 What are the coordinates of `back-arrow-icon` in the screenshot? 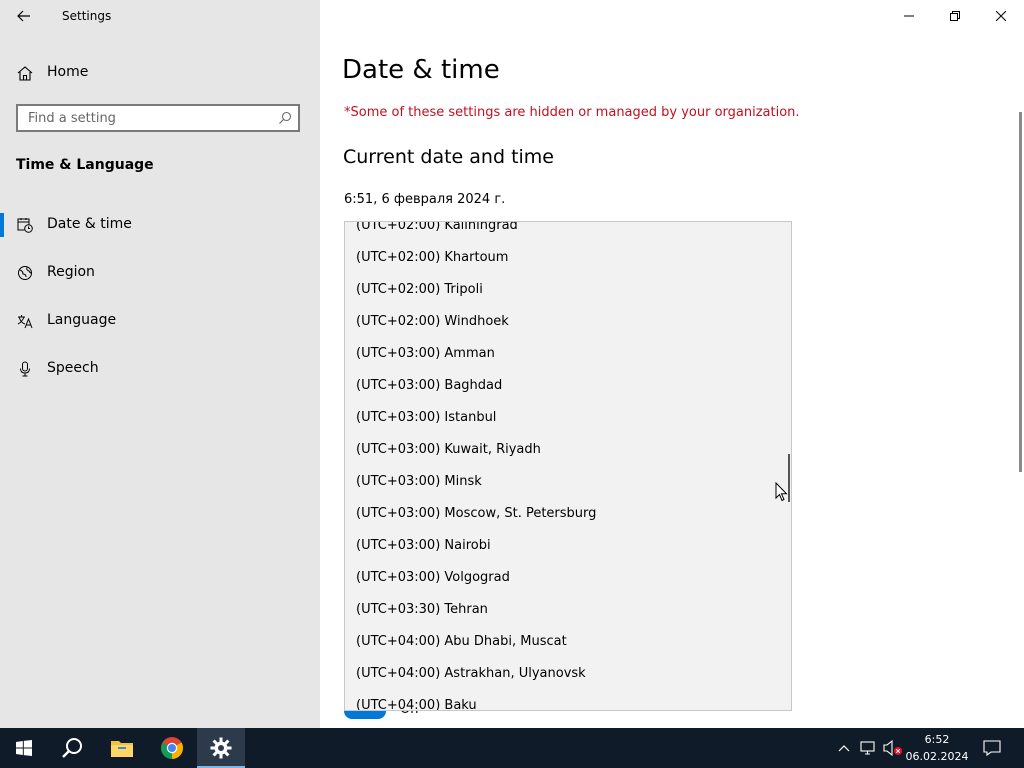 It's located at (23, 16).